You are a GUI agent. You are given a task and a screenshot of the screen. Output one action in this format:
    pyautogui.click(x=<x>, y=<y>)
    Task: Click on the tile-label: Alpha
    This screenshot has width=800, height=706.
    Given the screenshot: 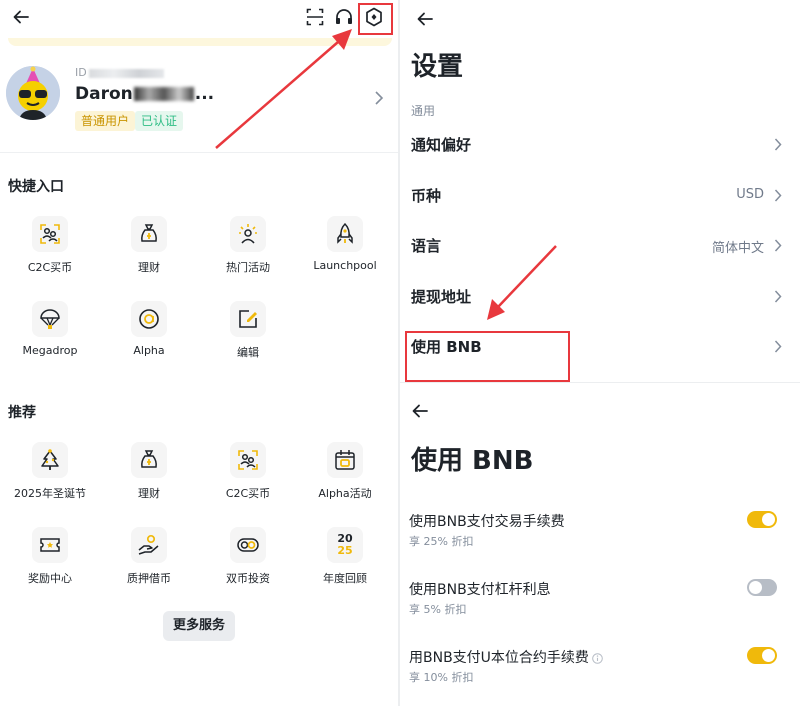 What is the action you would take?
    pyautogui.click(x=149, y=350)
    